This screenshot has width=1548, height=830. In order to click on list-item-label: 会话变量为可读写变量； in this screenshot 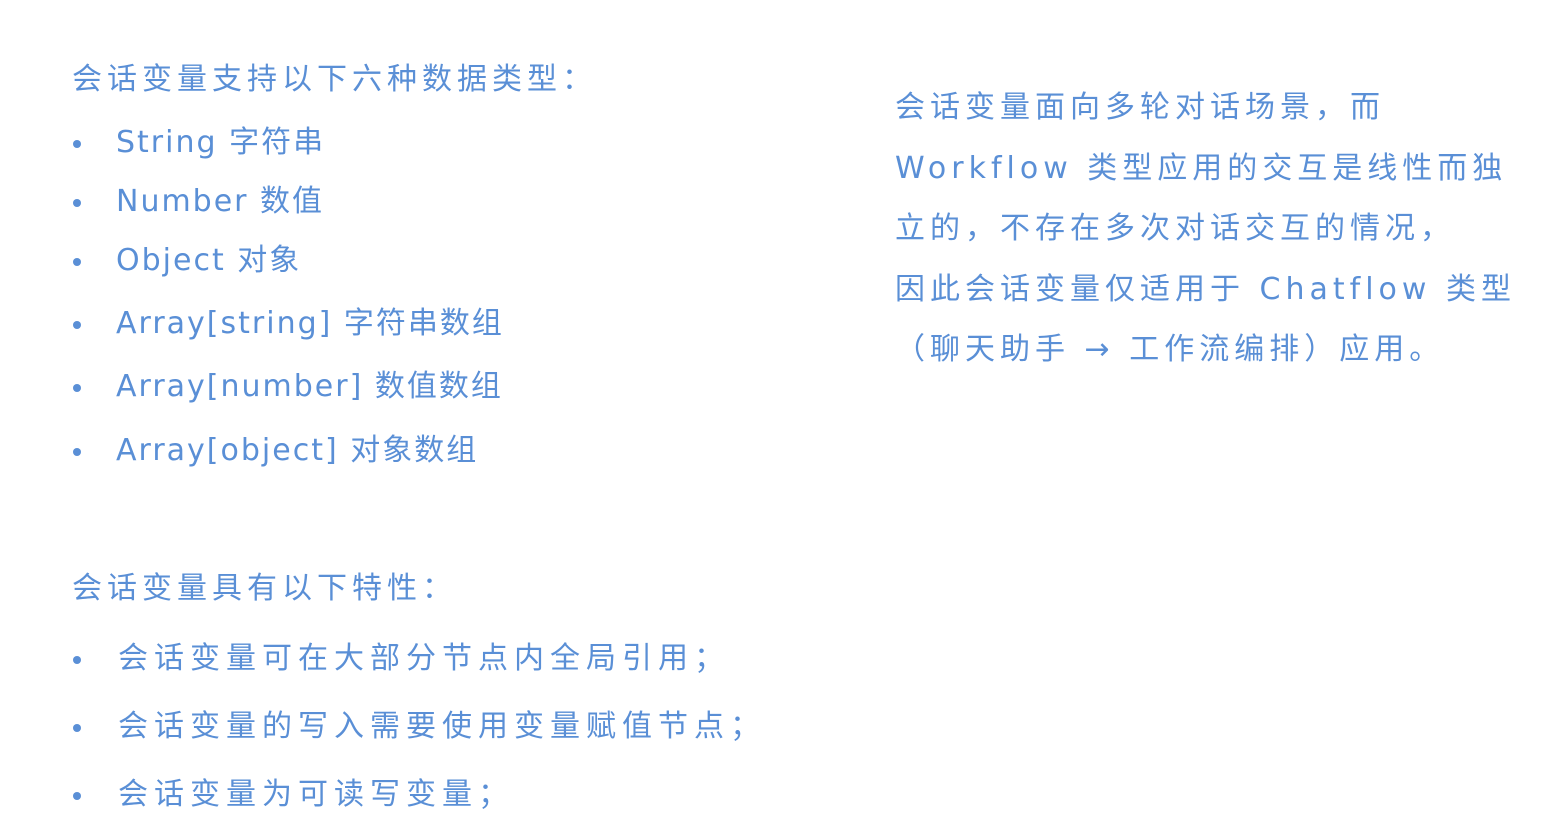, I will do `click(316, 794)`.